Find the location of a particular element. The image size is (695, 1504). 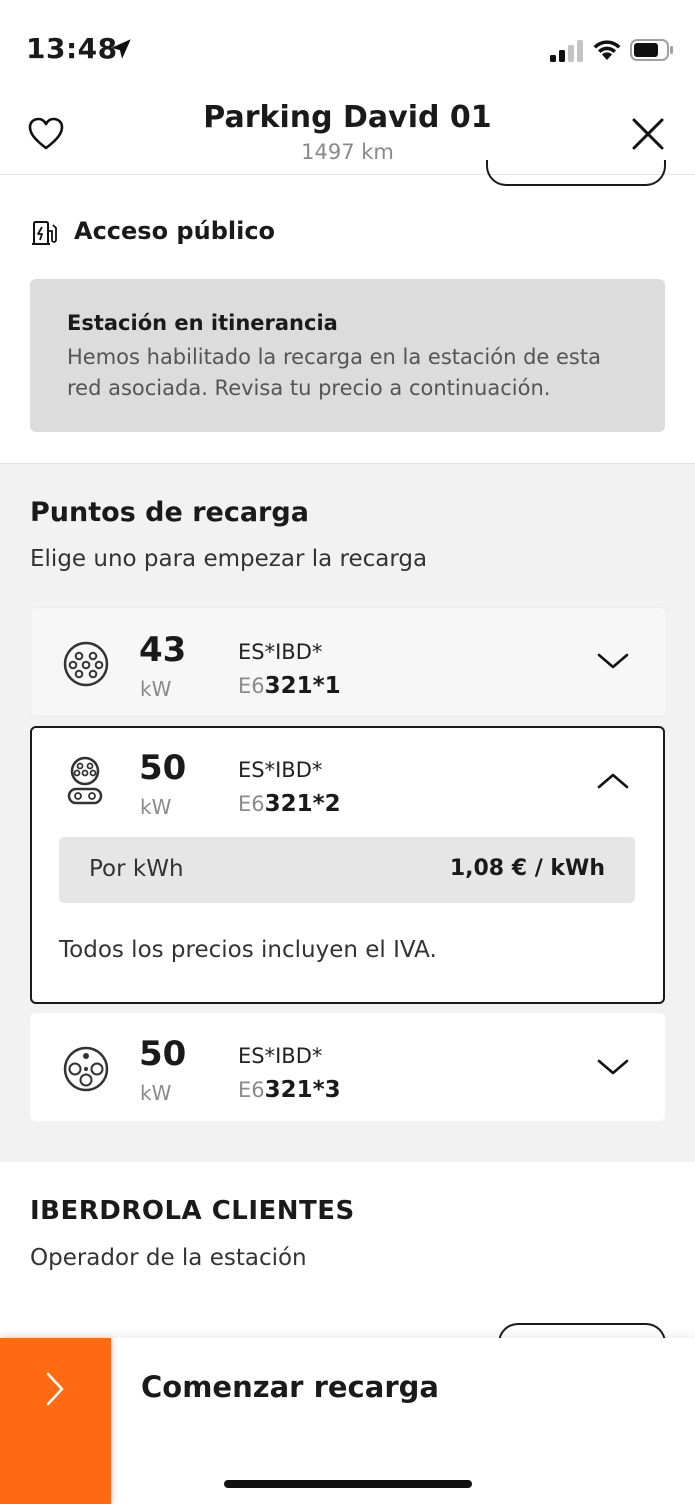

start-charging-slider-button is located at coordinates (55, 1421).